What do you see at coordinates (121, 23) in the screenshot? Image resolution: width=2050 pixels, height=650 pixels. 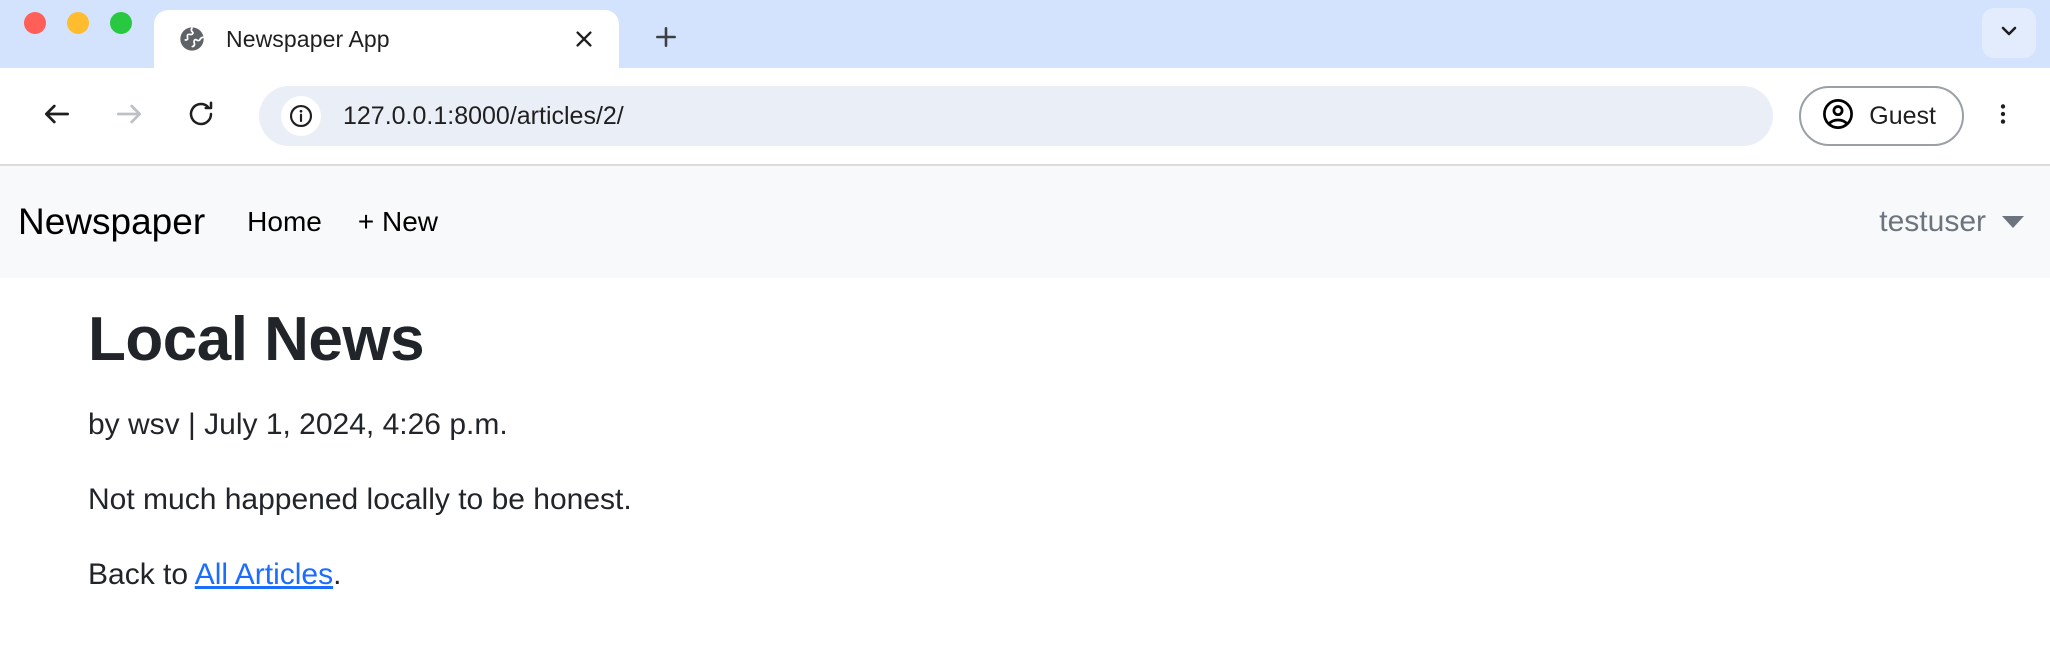 I see `maximize-window-button` at bounding box center [121, 23].